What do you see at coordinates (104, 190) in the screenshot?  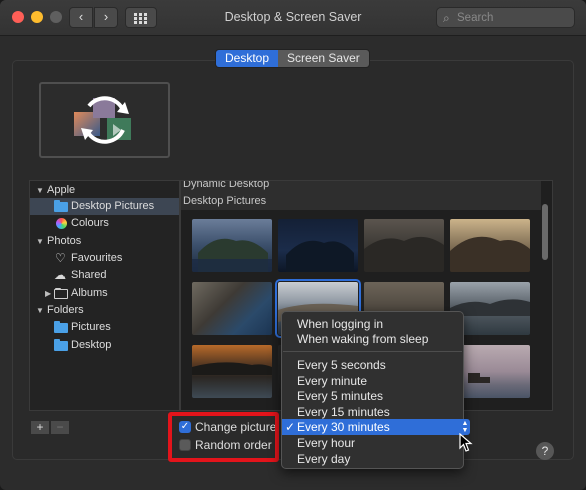 I see `sidebar-group-apple: ▼ Apple` at bounding box center [104, 190].